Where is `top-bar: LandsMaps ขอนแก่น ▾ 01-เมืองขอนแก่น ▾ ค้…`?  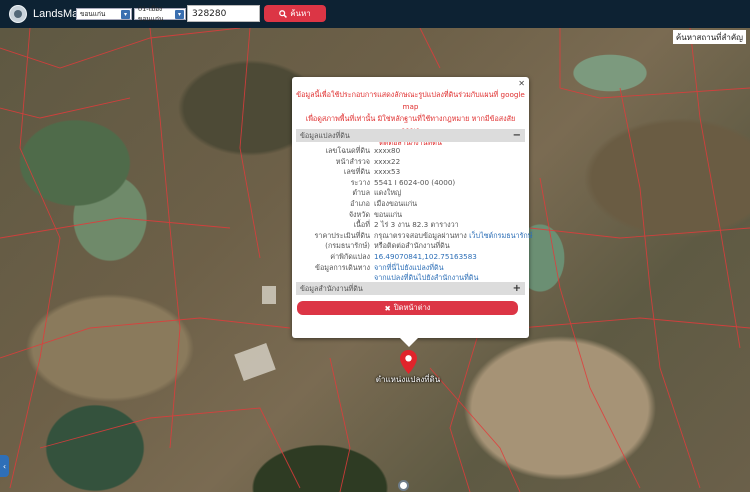 top-bar: LandsMaps ขอนแก่น ▾ 01-เมืองขอนแก่น ▾ ค้… is located at coordinates (375, 14).